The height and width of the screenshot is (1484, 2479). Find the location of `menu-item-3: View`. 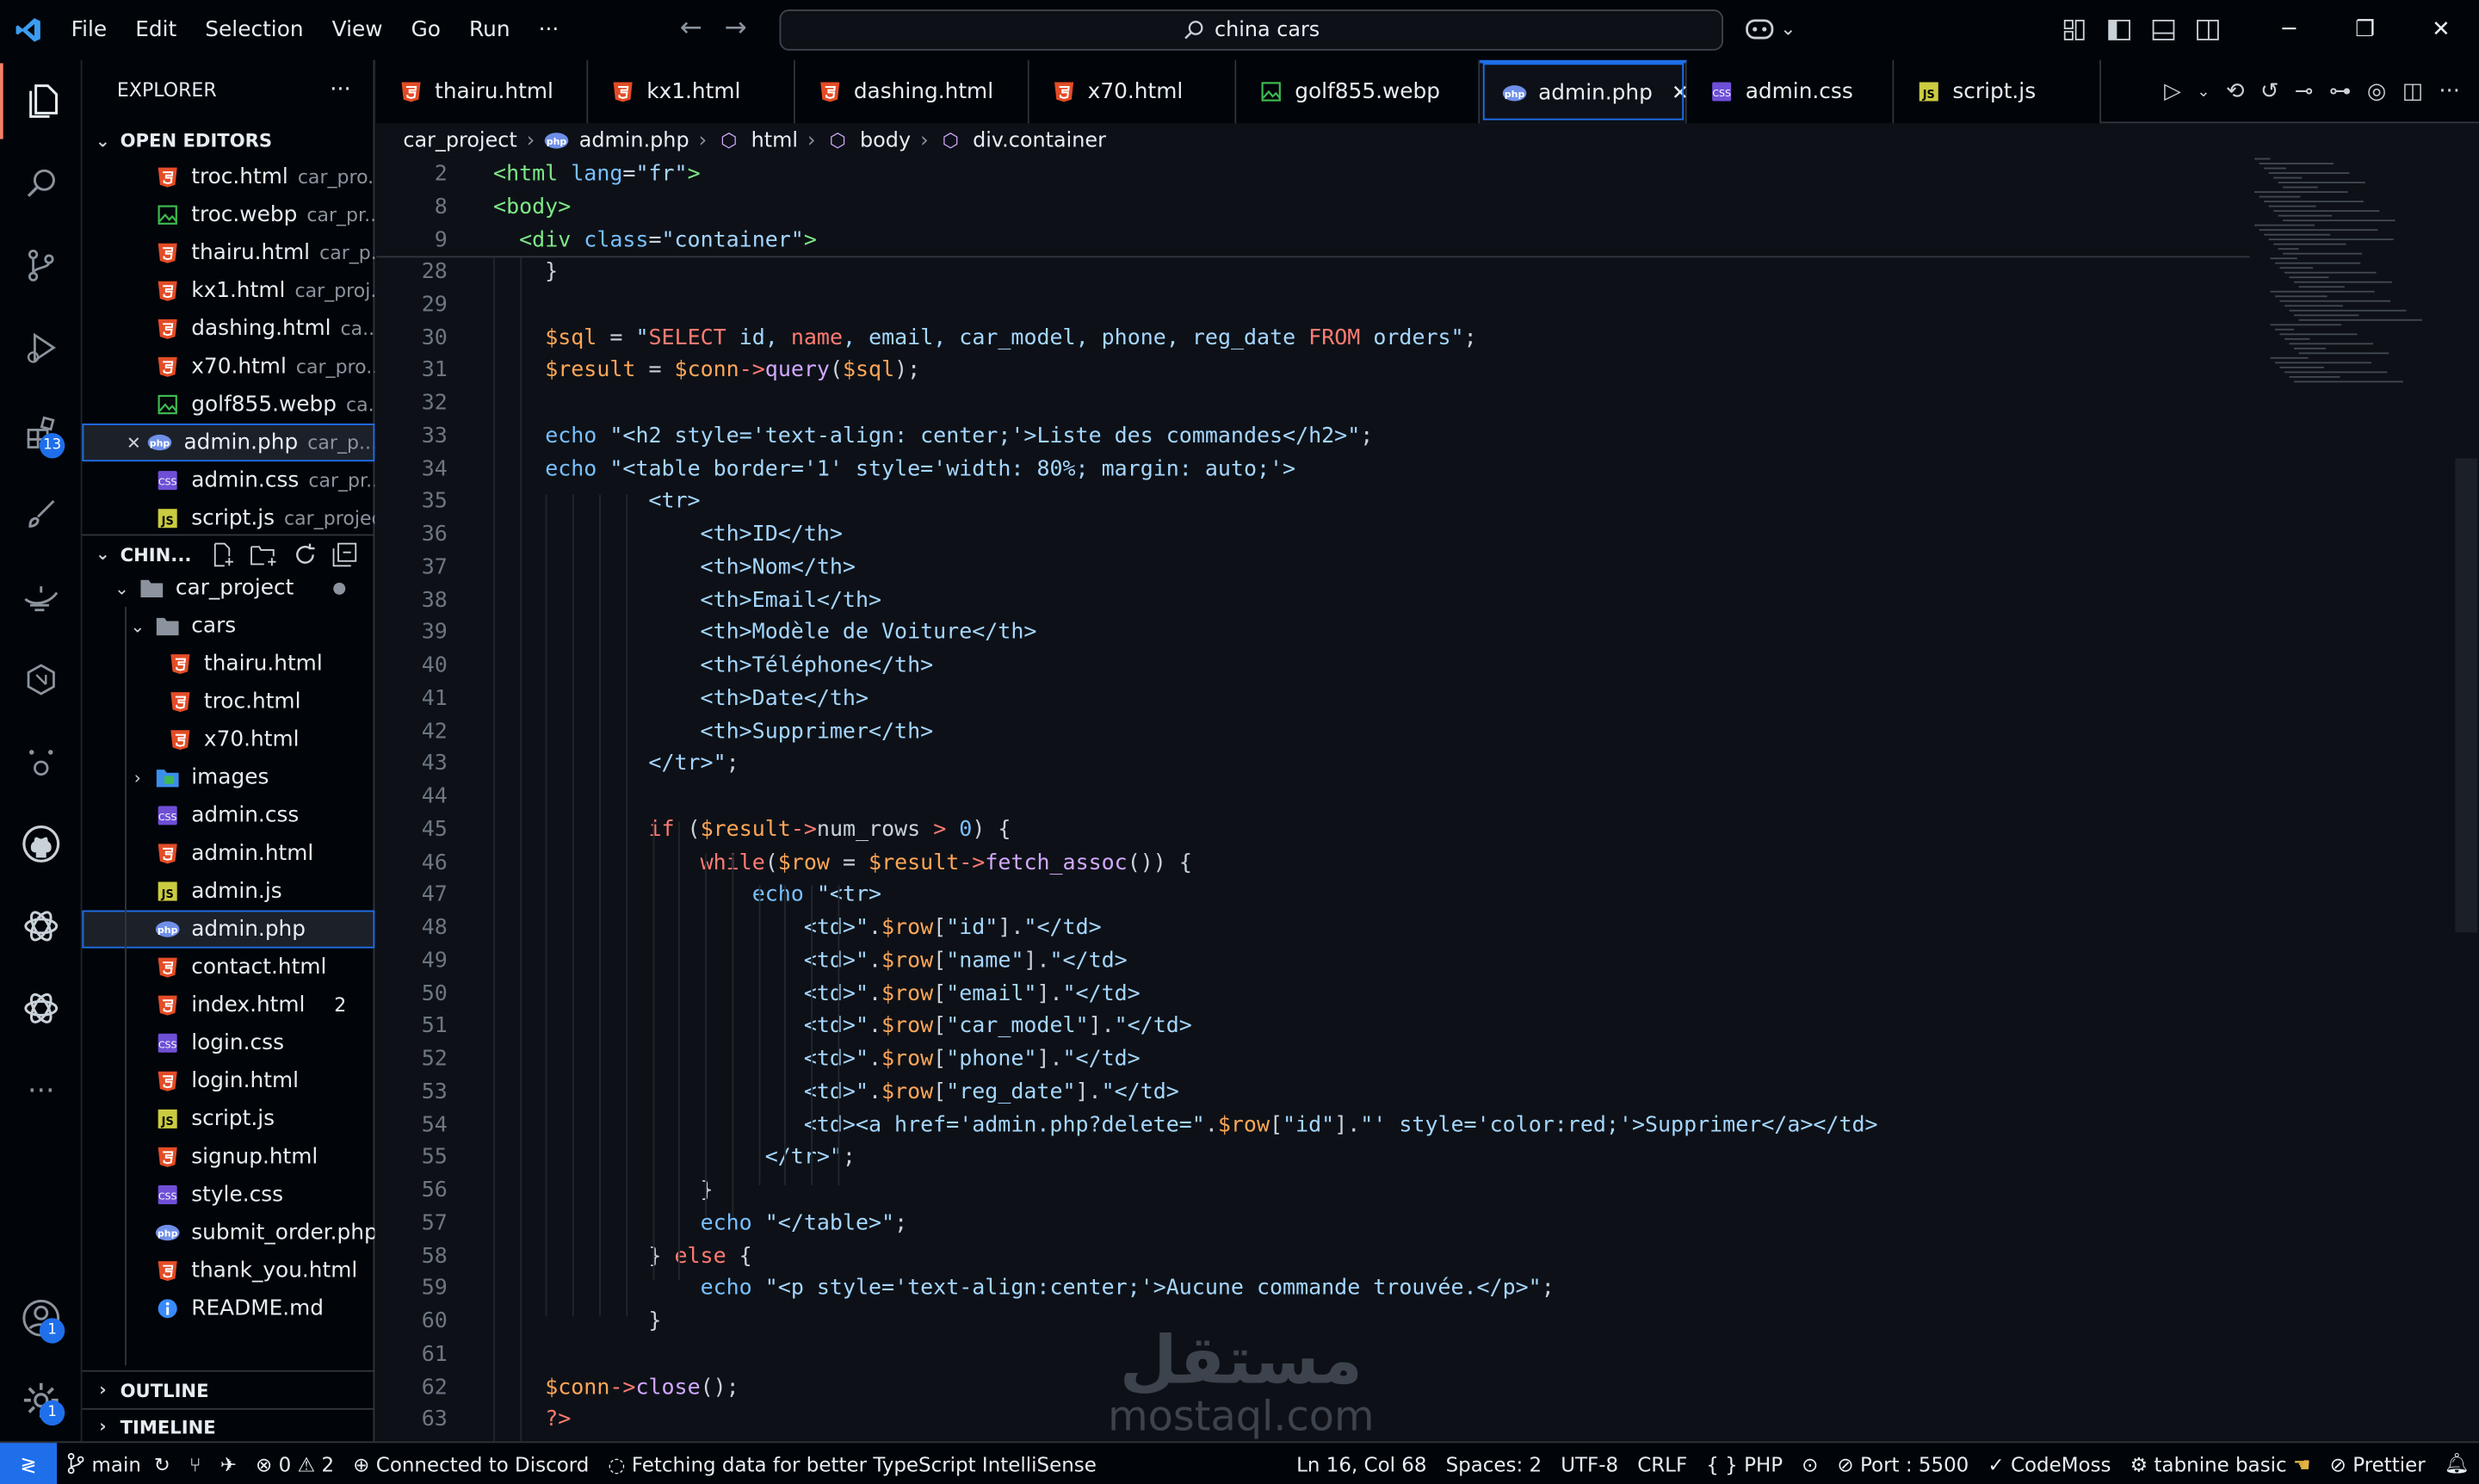

menu-item-3: View is located at coordinates (357, 29).